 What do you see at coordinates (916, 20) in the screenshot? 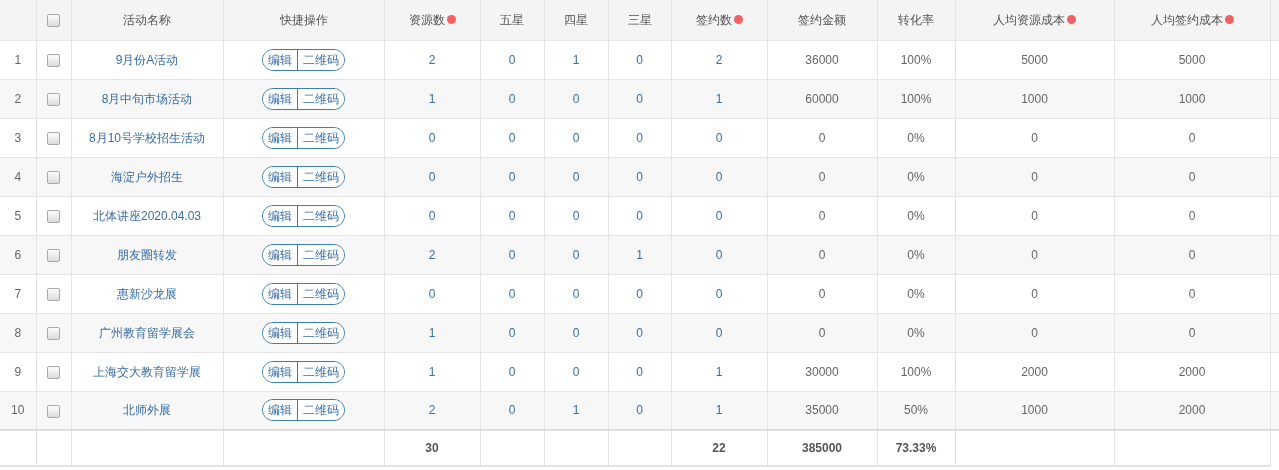
I see `column-header: 转化率` at bounding box center [916, 20].